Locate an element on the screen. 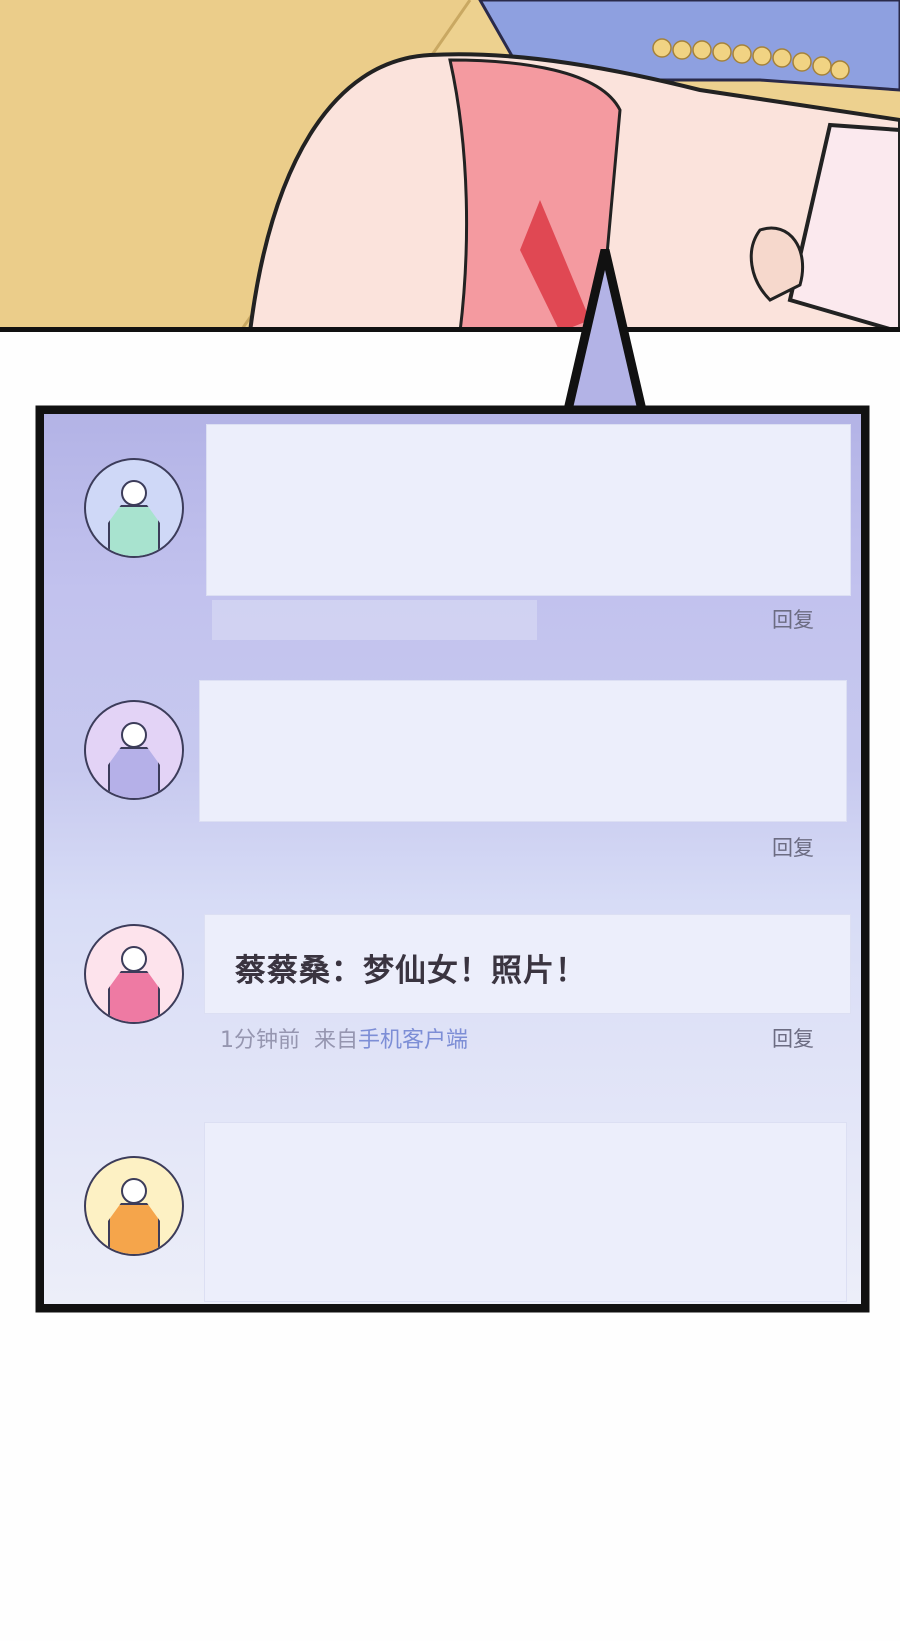 This screenshot has height=1641, width=900. comment-source-prefix: 来自 is located at coordinates (336, 1040).